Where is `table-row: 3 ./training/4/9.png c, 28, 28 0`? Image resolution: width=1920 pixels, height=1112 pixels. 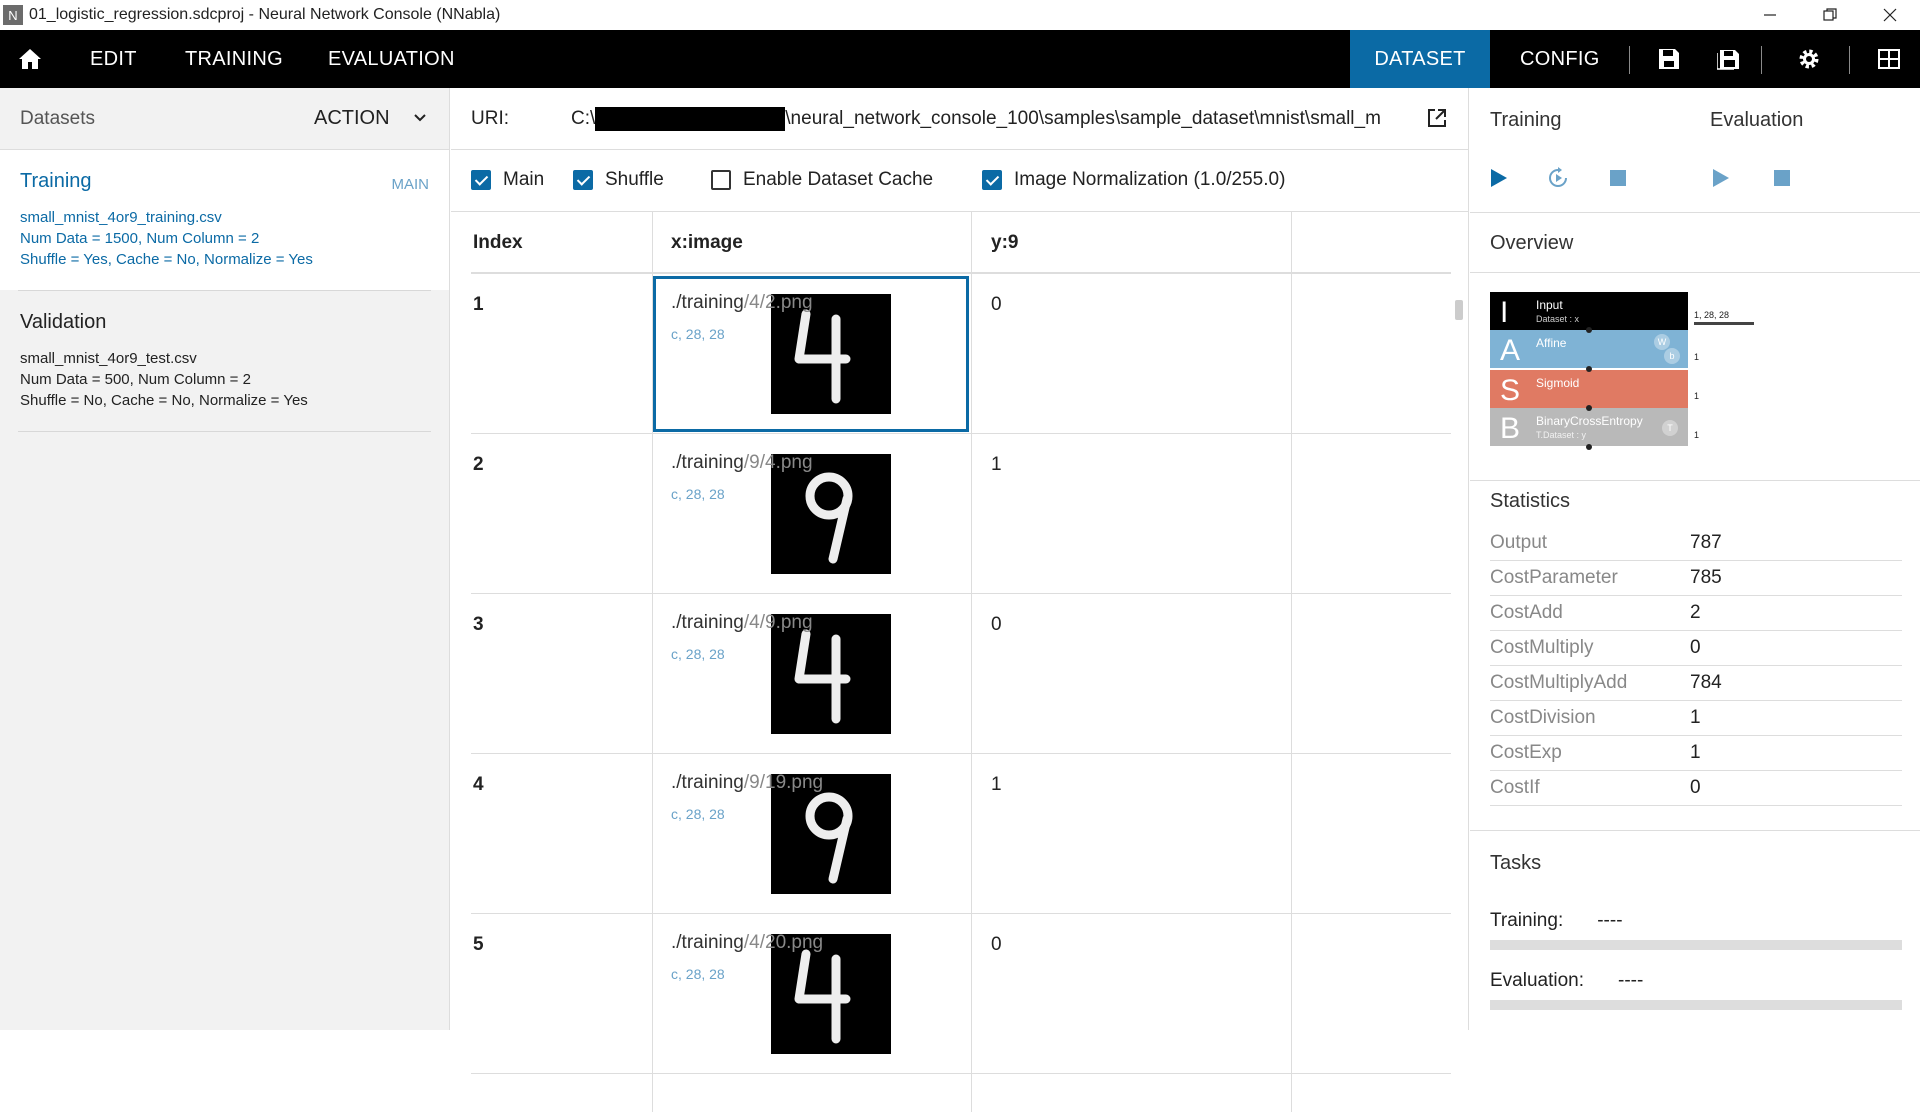 table-row: 3 ./training/4/9.png c, 28, 28 0 is located at coordinates (961, 674).